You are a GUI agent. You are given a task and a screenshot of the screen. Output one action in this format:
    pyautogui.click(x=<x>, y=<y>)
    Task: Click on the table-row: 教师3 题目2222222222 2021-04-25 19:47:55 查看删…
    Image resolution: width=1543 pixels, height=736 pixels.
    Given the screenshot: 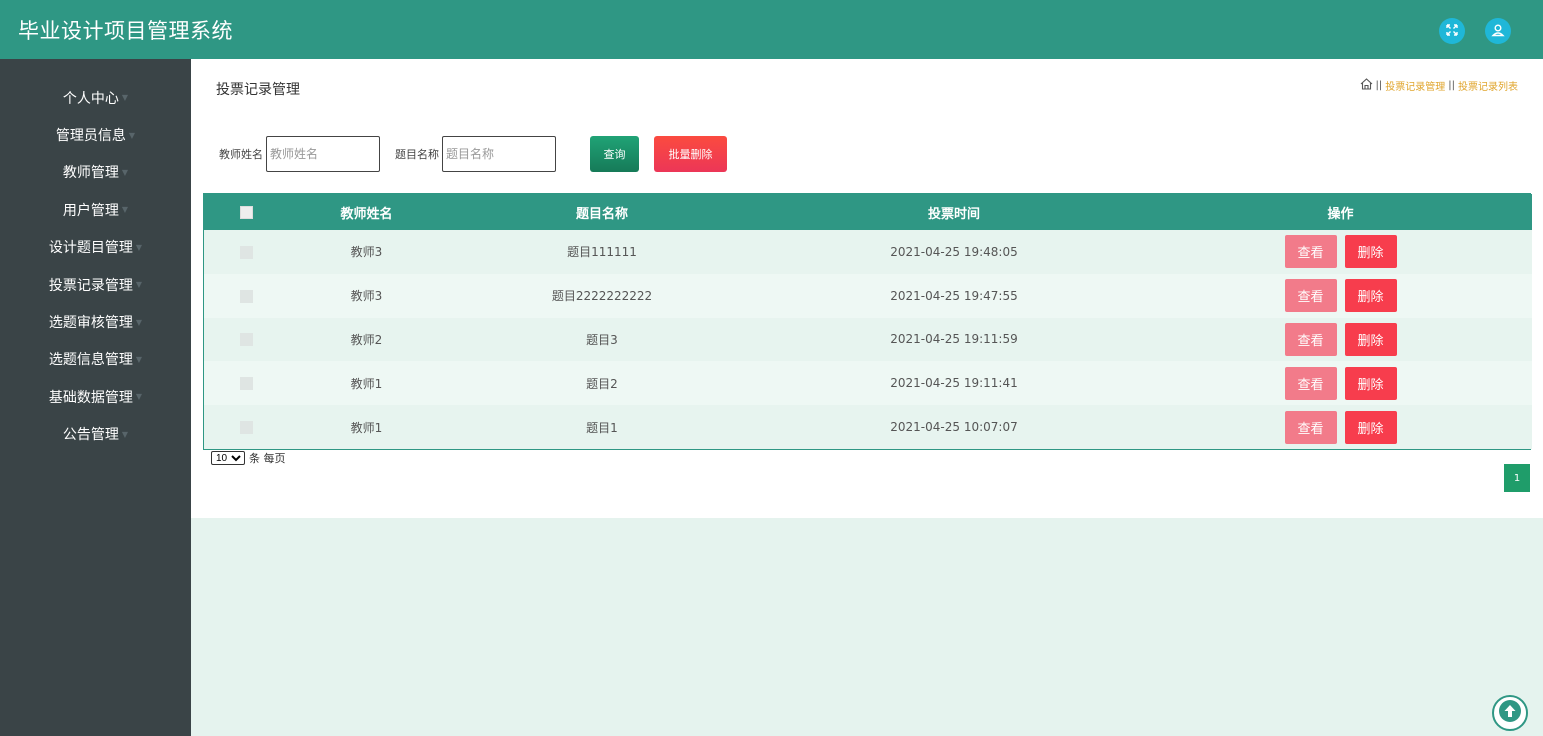 What is the action you would take?
    pyautogui.click(x=868, y=295)
    